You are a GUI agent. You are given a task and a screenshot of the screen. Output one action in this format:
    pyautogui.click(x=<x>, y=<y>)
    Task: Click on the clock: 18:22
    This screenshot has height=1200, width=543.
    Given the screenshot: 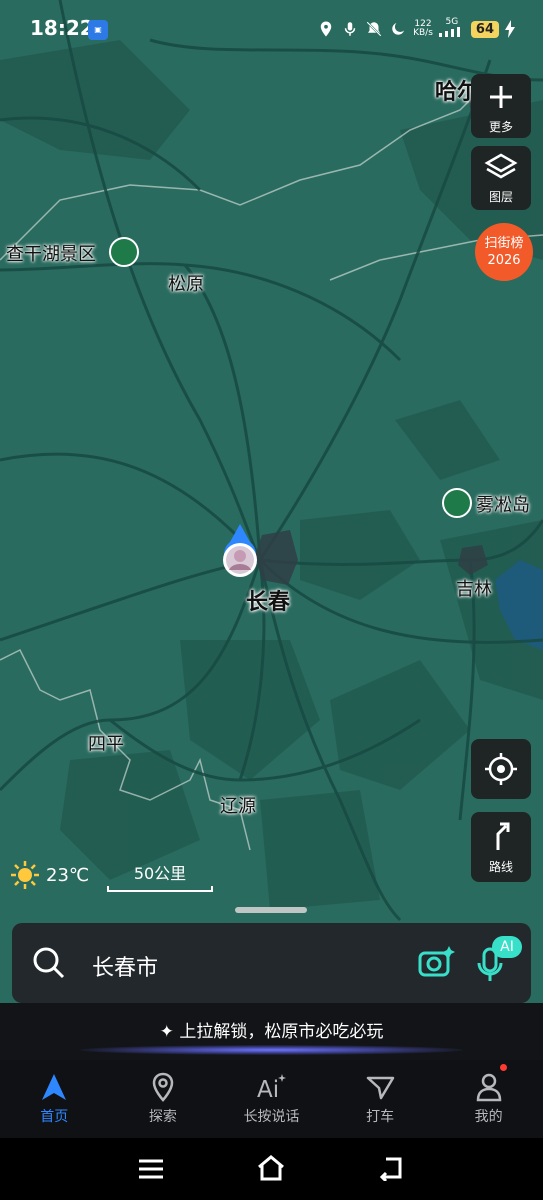 What is the action you would take?
    pyautogui.click(x=62, y=28)
    